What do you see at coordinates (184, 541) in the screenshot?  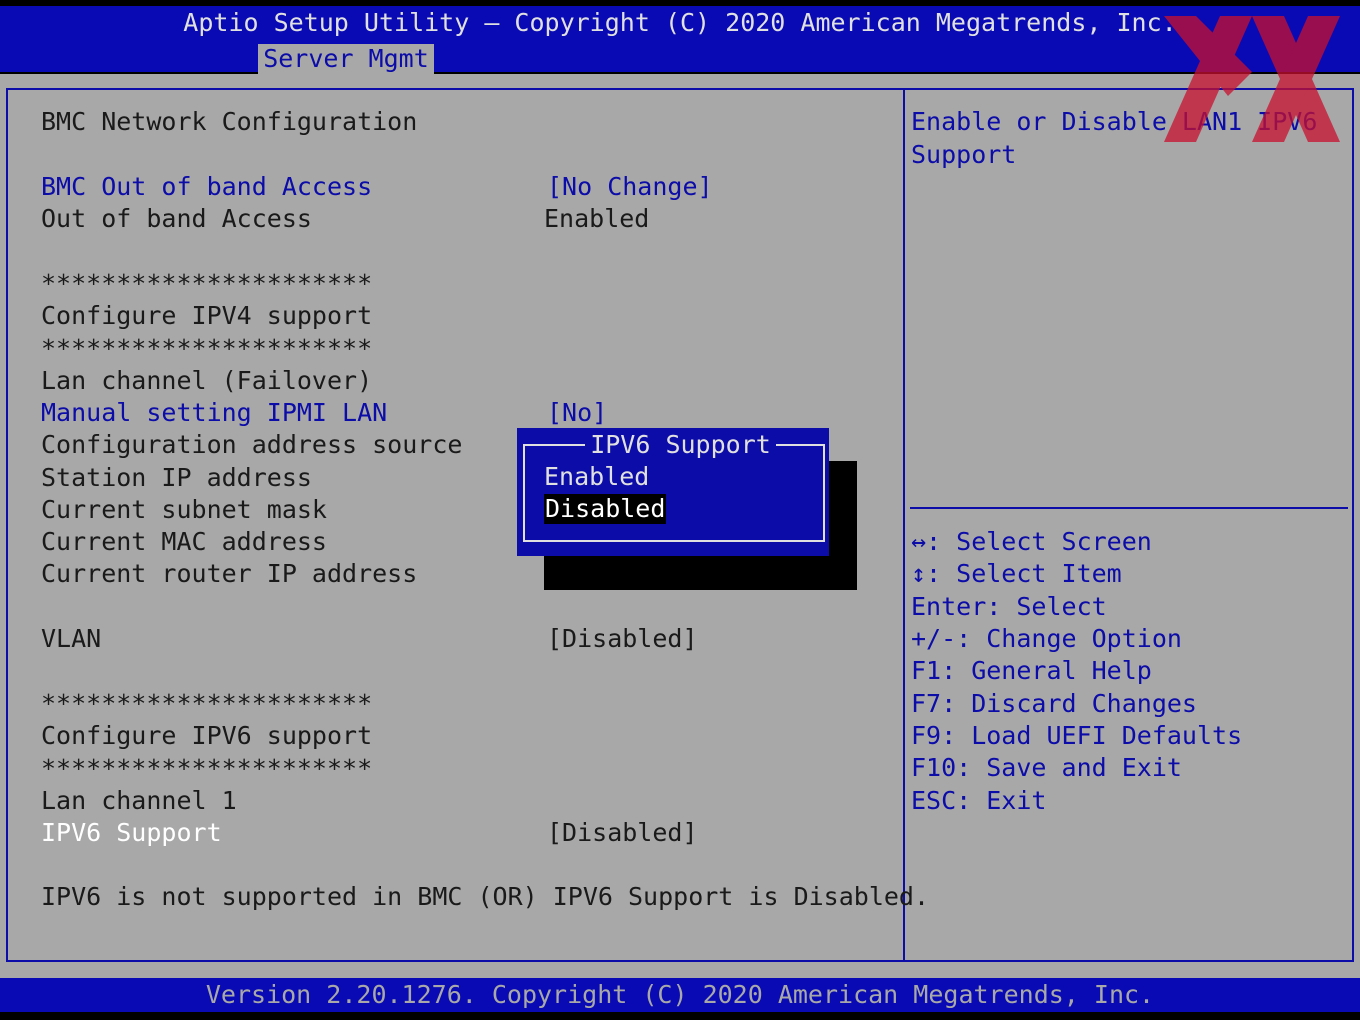 I see `mac-address-label: Current MAC address` at bounding box center [184, 541].